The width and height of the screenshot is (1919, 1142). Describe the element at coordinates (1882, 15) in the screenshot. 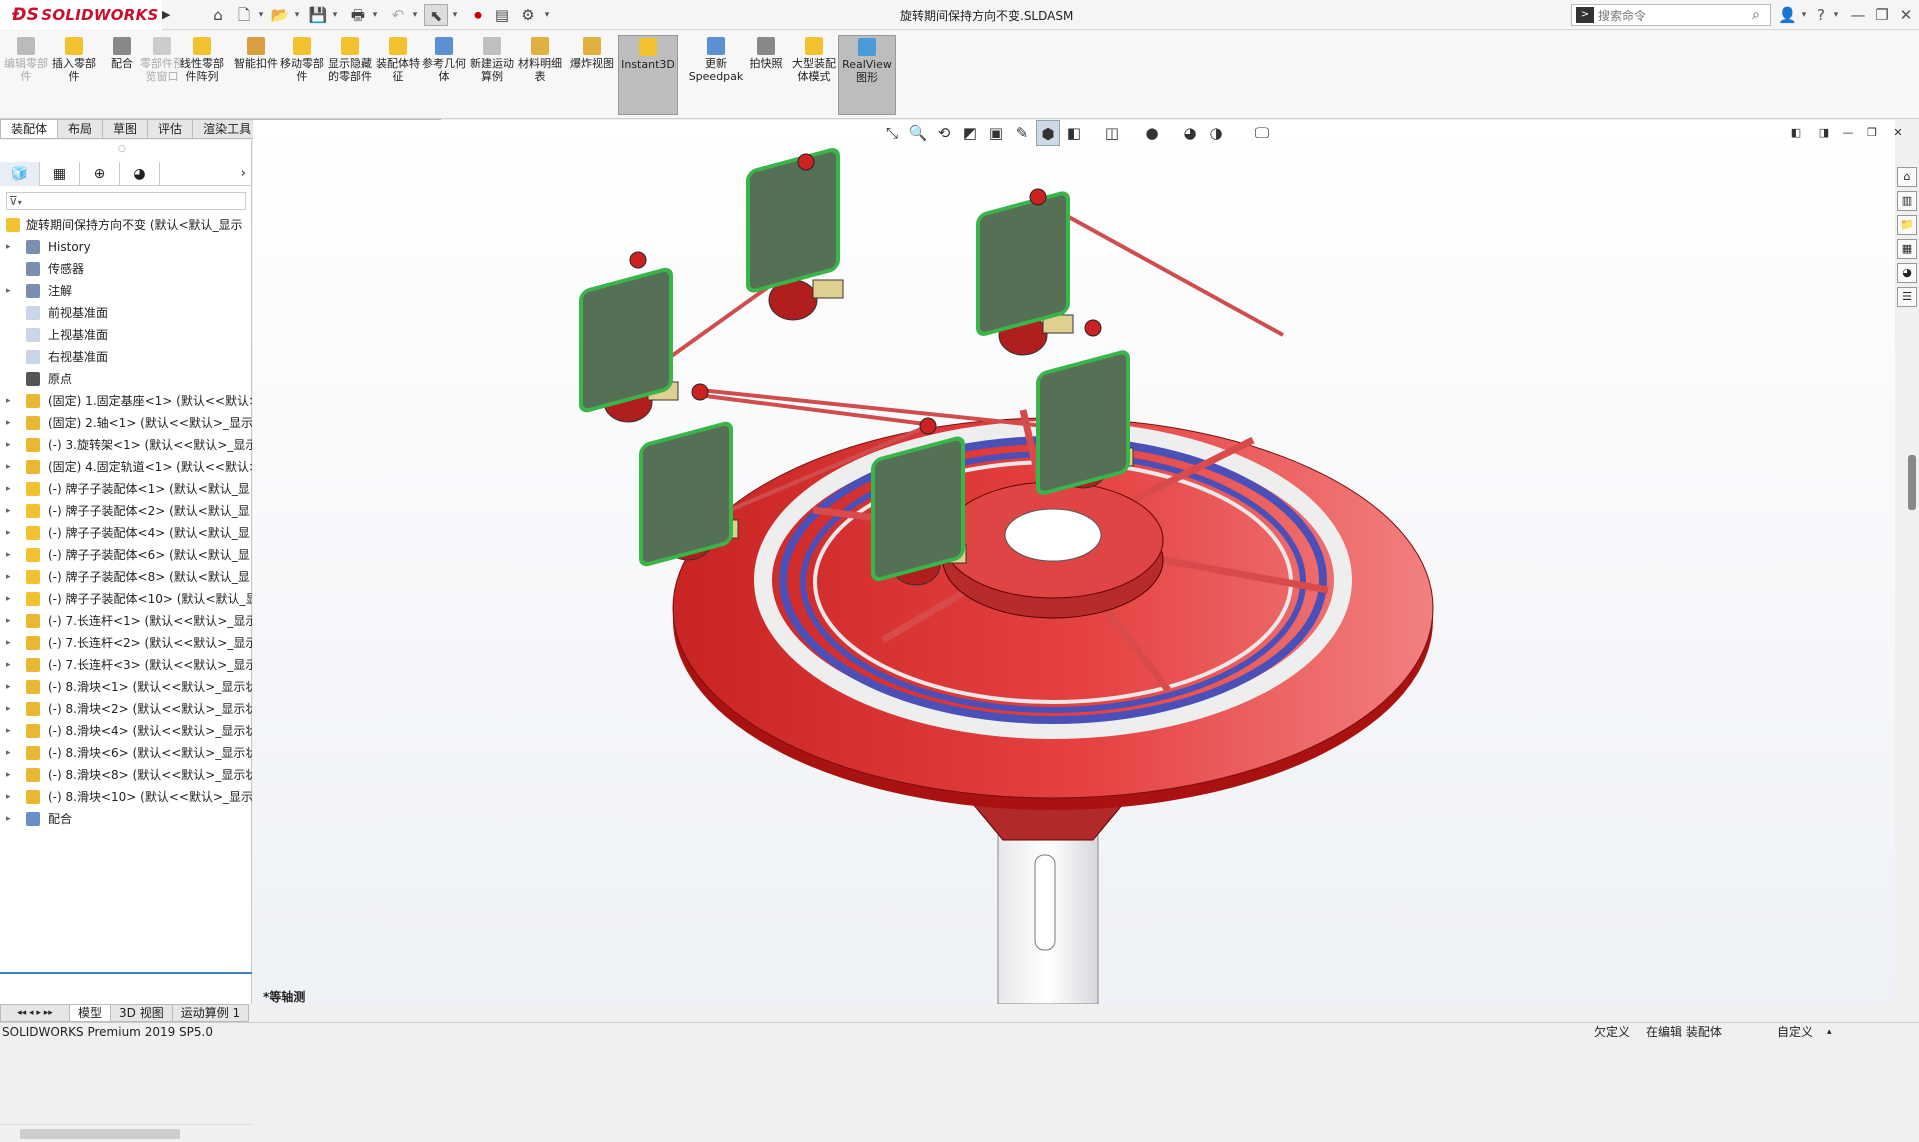

I see `restore-icon: ❐` at that location.